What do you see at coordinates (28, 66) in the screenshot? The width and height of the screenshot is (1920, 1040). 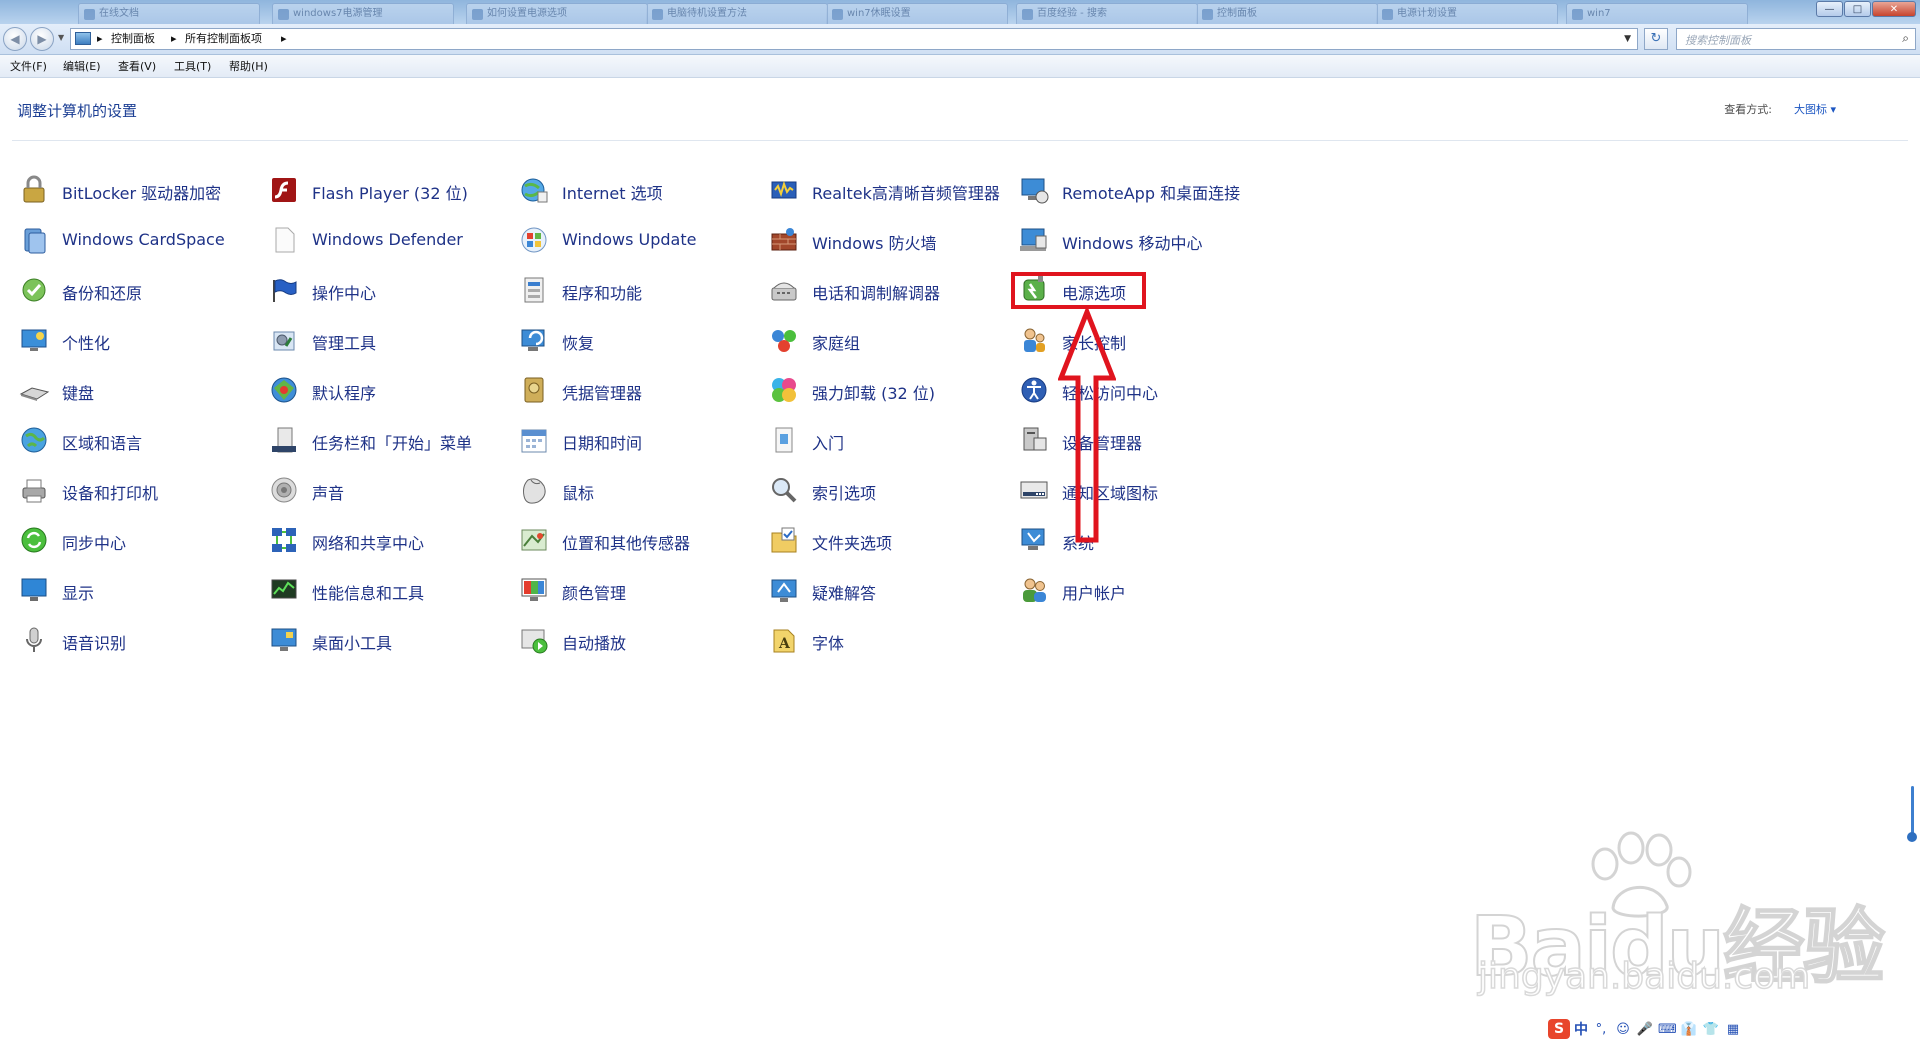 I see `menu-file: 文件(F)` at bounding box center [28, 66].